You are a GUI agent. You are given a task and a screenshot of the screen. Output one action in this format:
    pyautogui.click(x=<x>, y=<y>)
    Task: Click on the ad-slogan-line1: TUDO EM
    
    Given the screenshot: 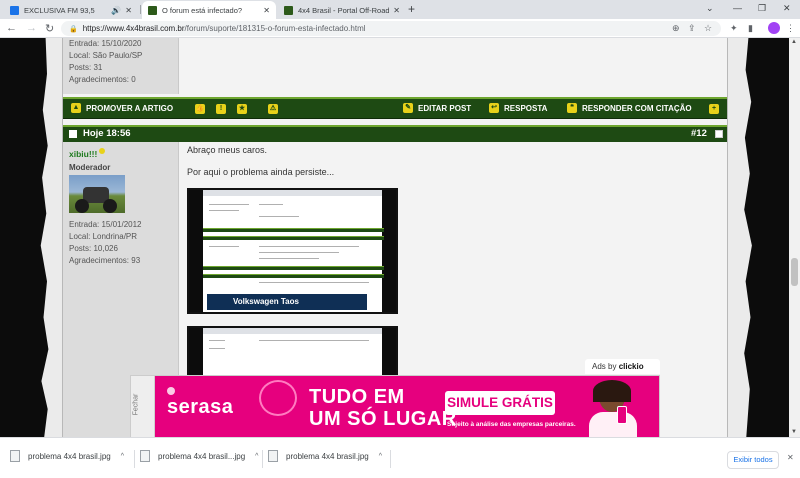 What is the action you would take?
    pyautogui.click(x=357, y=397)
    